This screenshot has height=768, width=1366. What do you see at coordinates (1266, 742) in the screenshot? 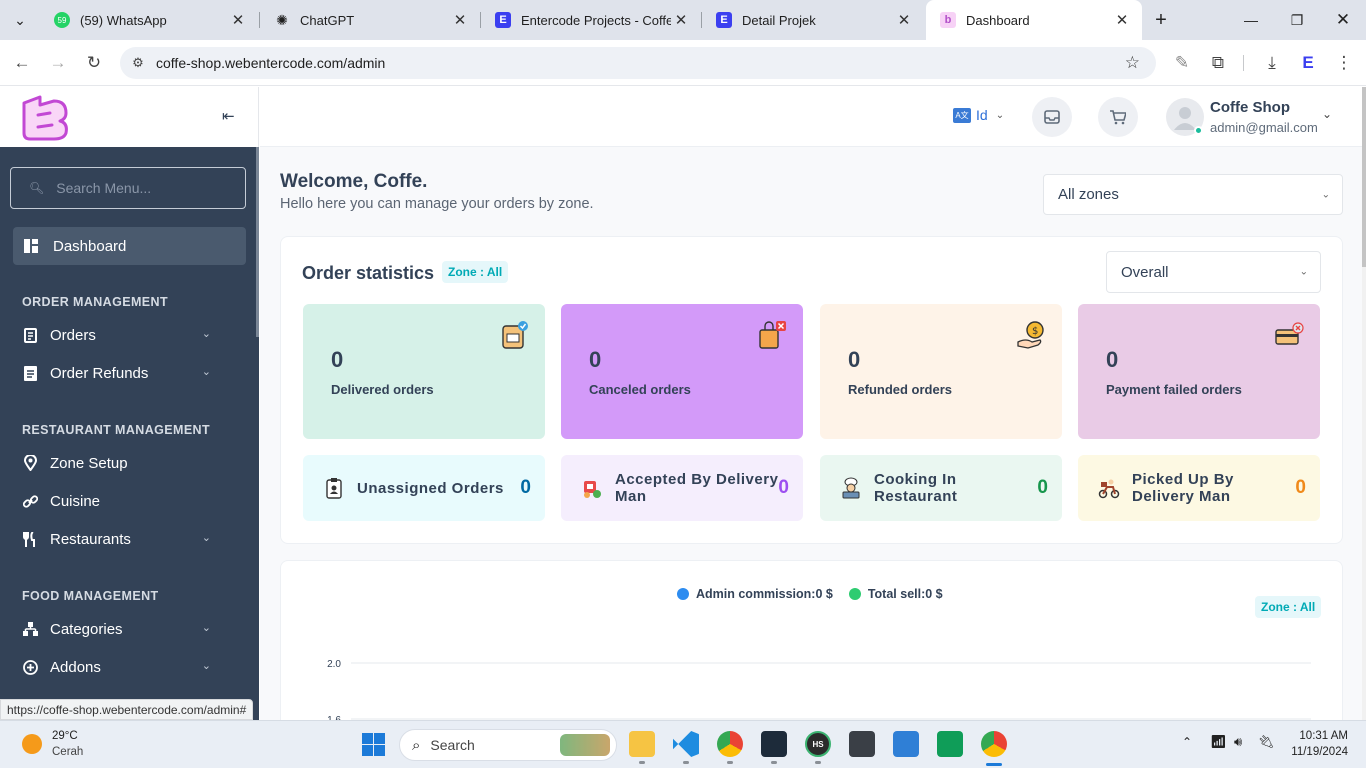
I see `battery-icon: 🔌︎` at bounding box center [1266, 742].